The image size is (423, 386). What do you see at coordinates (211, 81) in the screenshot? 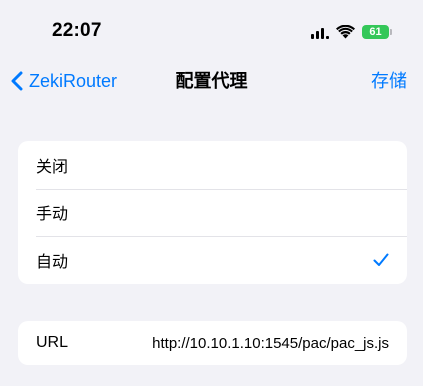
I see `navigation-bar: 配置代理 ZekiRouter 存储` at bounding box center [211, 81].